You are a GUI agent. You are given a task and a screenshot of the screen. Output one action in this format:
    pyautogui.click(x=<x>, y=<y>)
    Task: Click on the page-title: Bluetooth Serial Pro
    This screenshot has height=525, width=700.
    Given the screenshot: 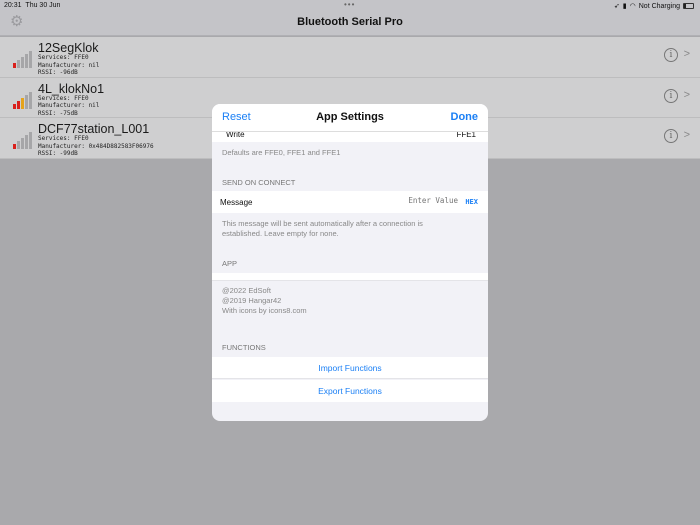 What is the action you would take?
    pyautogui.click(x=350, y=22)
    